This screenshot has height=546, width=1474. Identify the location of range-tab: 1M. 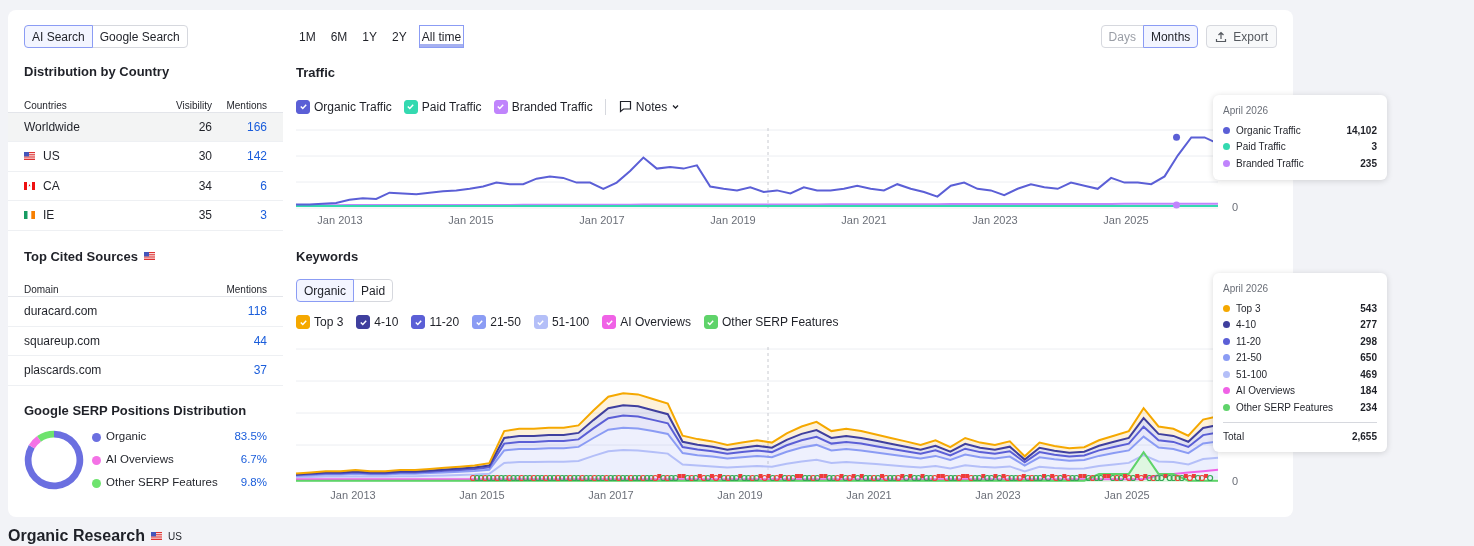
(307, 36).